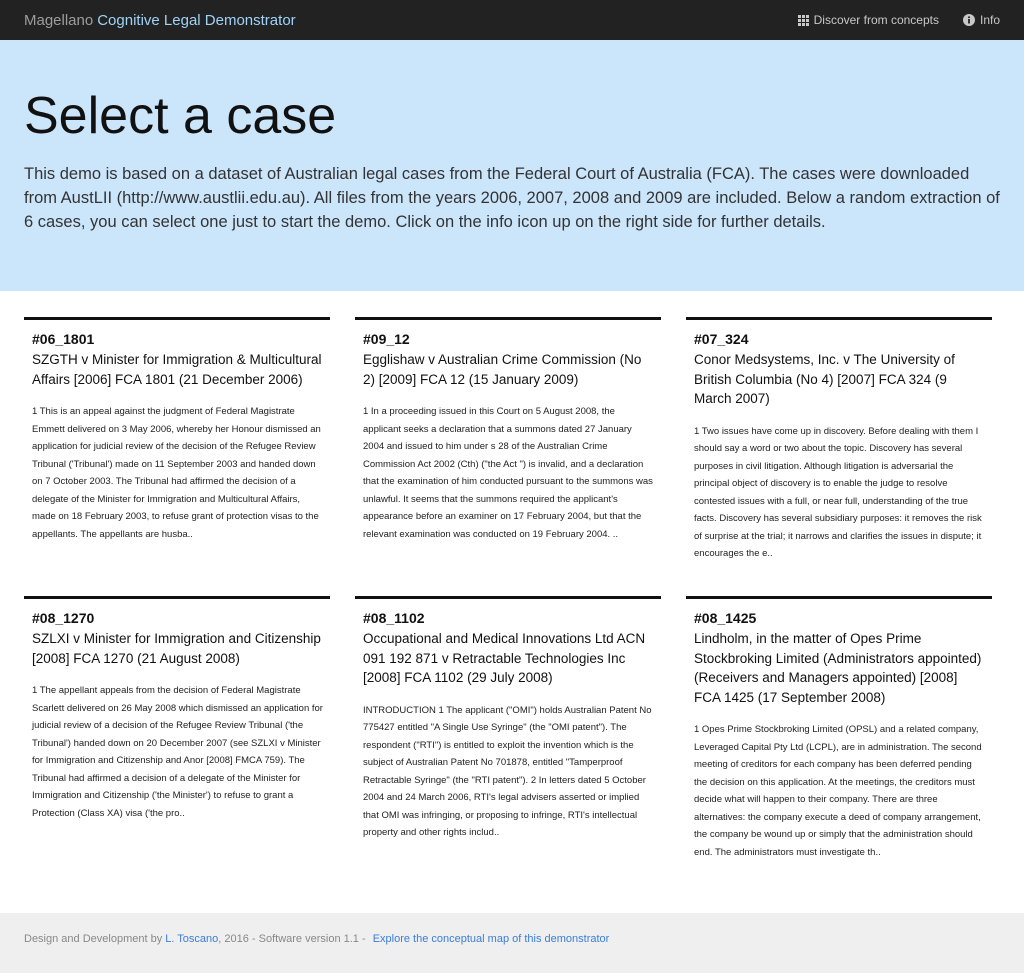 Image resolution: width=1024 pixels, height=973 pixels. I want to click on info-link: Info, so click(981, 20).